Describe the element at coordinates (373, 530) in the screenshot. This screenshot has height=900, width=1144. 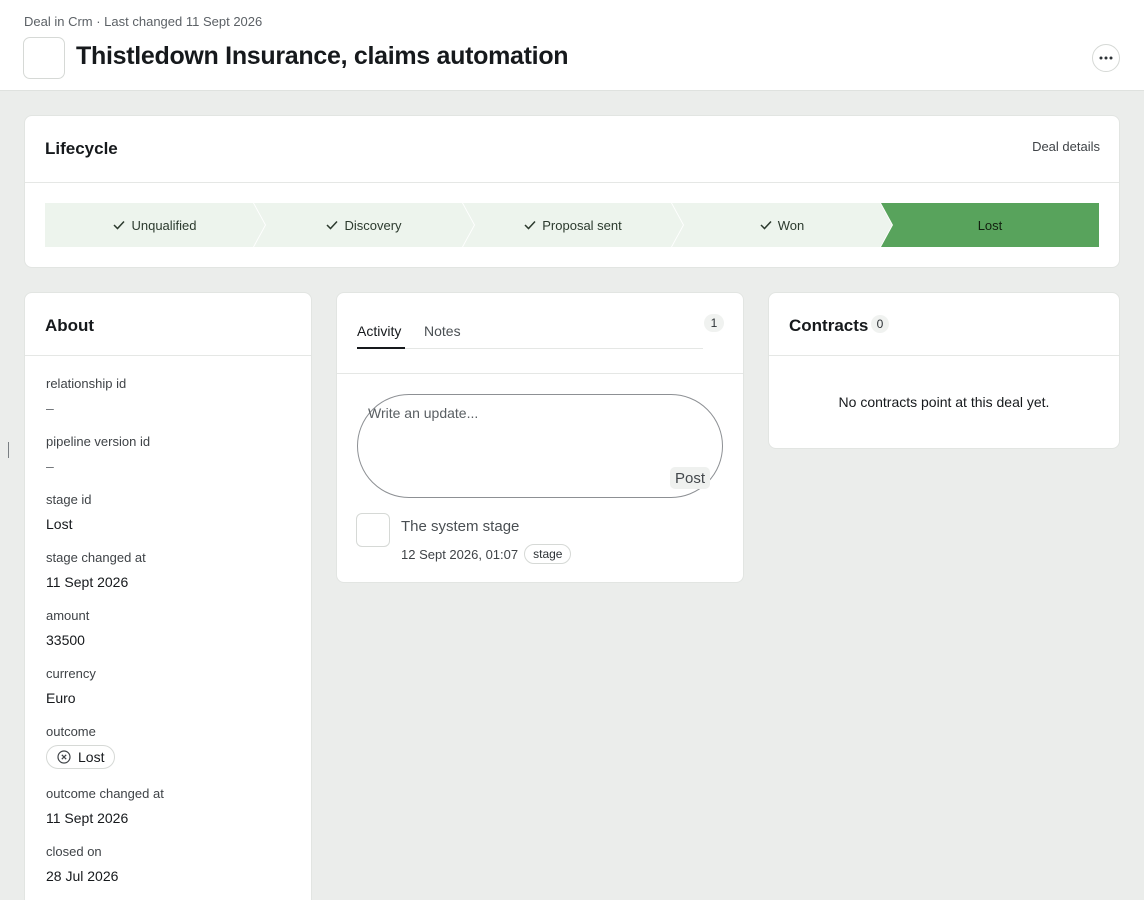
I see `event-avatar` at that location.